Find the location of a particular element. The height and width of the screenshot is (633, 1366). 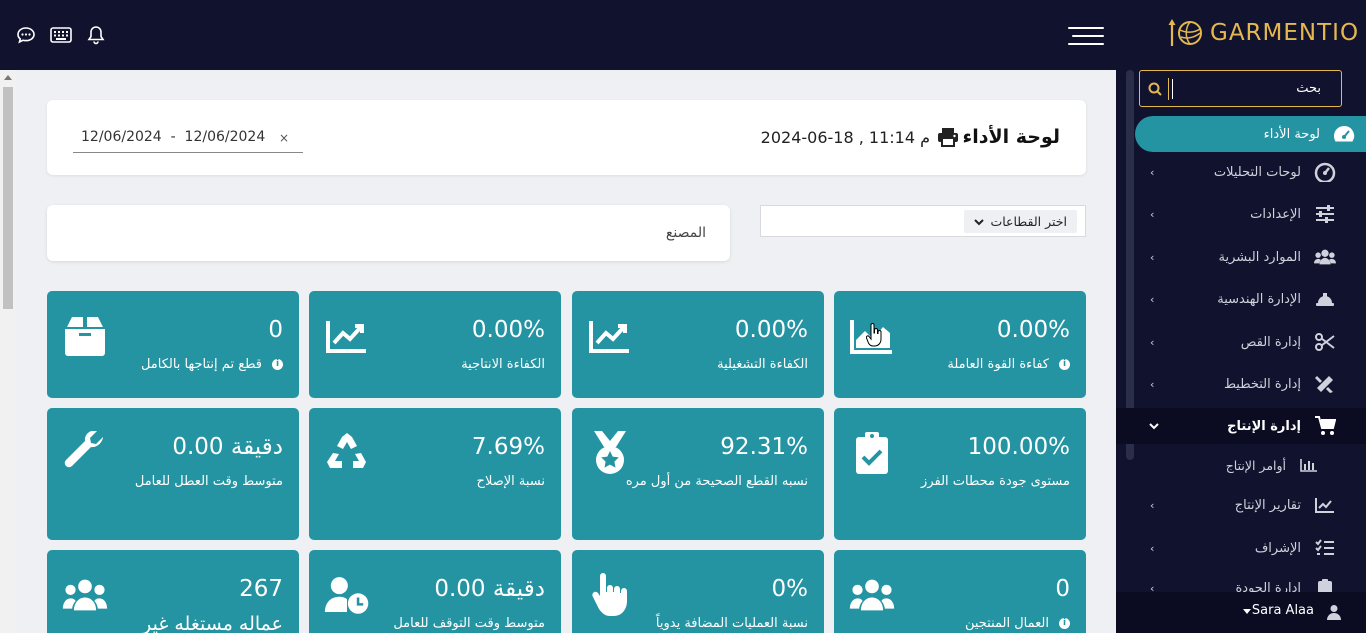

sidebar-item-label: تقارير الإنتاج is located at coordinates (1267, 505).